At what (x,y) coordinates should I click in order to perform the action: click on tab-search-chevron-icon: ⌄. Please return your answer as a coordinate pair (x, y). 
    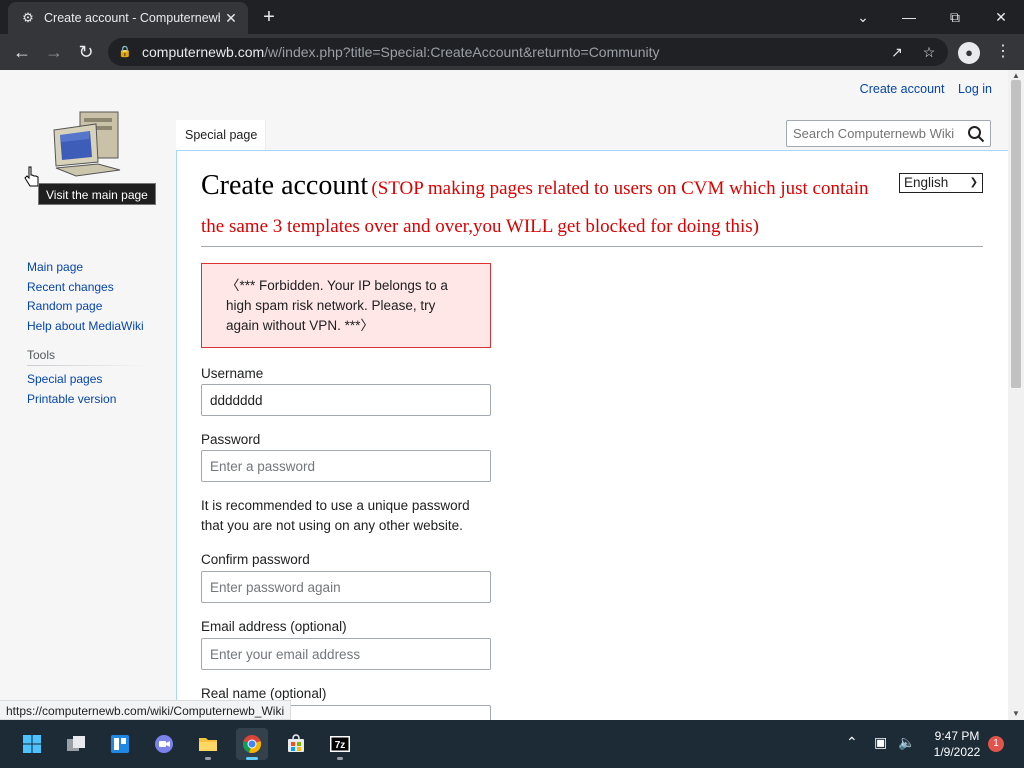
    Looking at the image, I should click on (863, 17).